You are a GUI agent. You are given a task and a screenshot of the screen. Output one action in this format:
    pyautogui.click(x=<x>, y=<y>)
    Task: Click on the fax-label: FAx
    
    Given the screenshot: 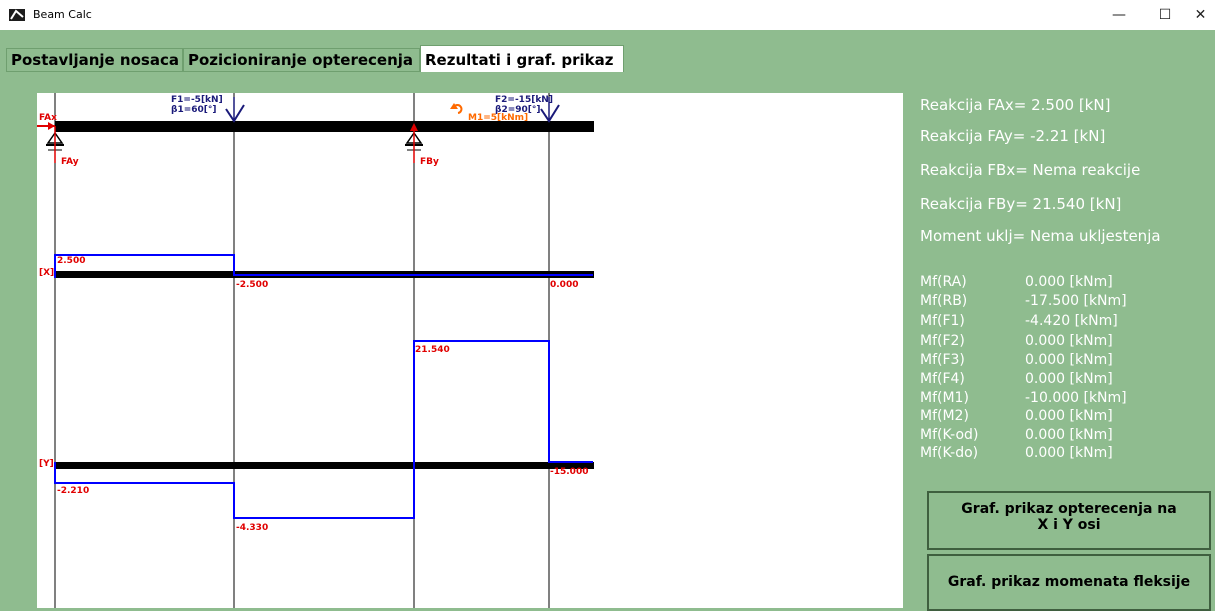 What is the action you would take?
    pyautogui.click(x=48, y=118)
    